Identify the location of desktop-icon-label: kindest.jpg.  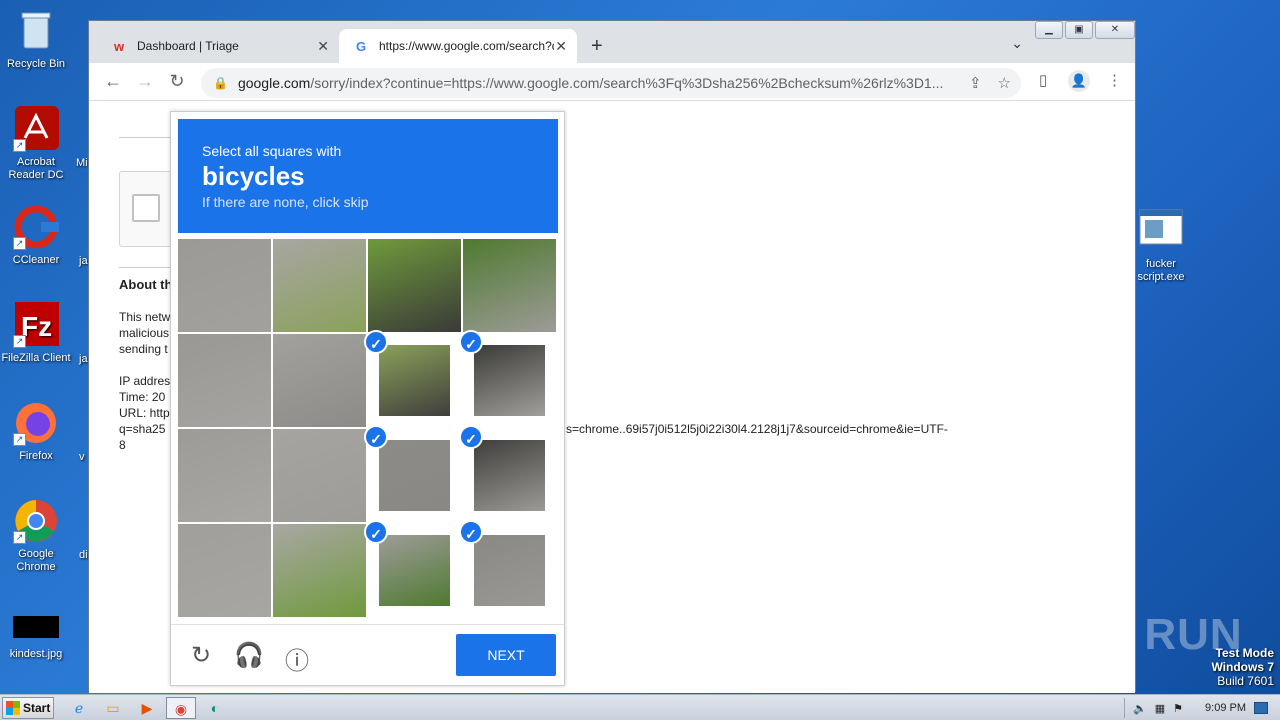
(36, 654).